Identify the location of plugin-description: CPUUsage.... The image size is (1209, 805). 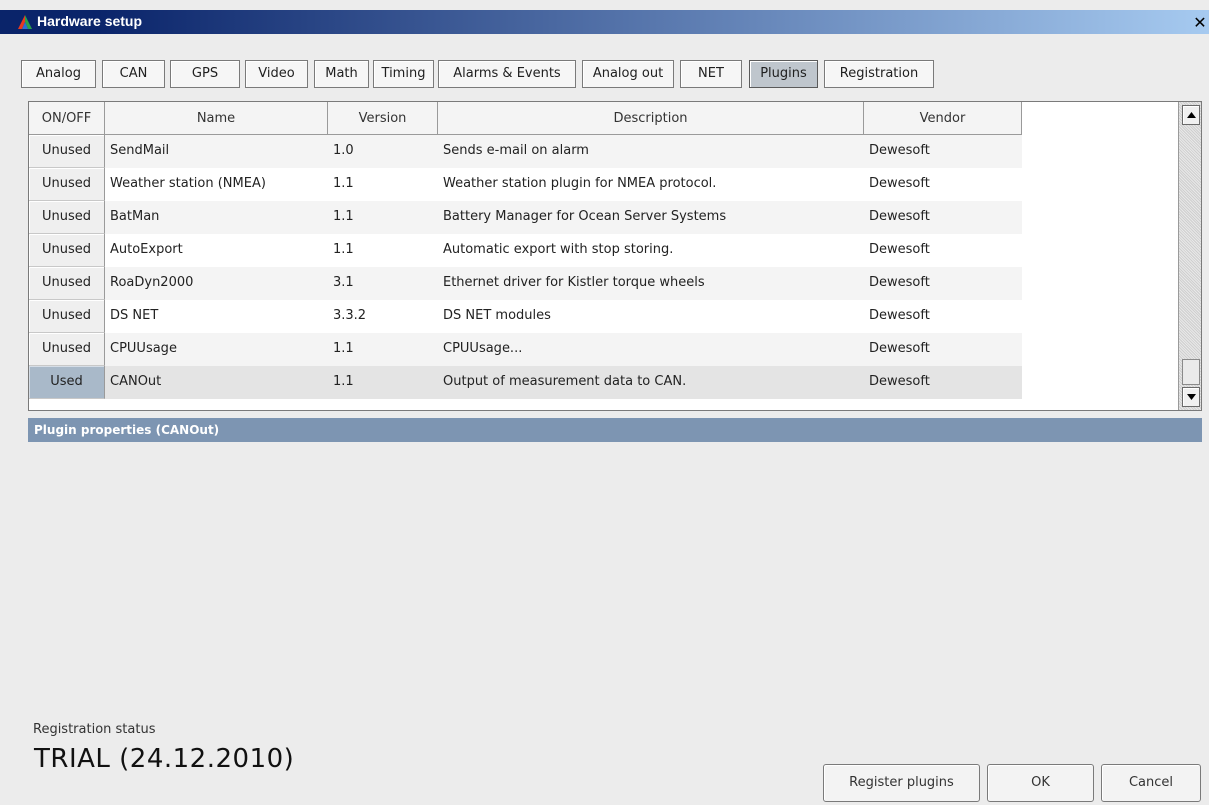
(483, 348).